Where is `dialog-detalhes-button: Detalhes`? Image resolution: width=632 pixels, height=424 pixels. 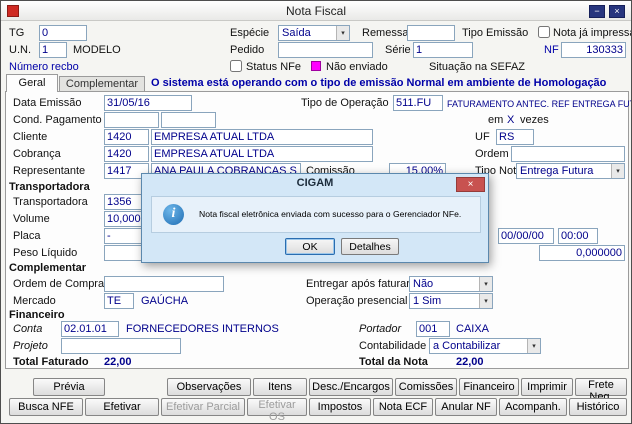 dialog-detalhes-button: Detalhes is located at coordinates (370, 246).